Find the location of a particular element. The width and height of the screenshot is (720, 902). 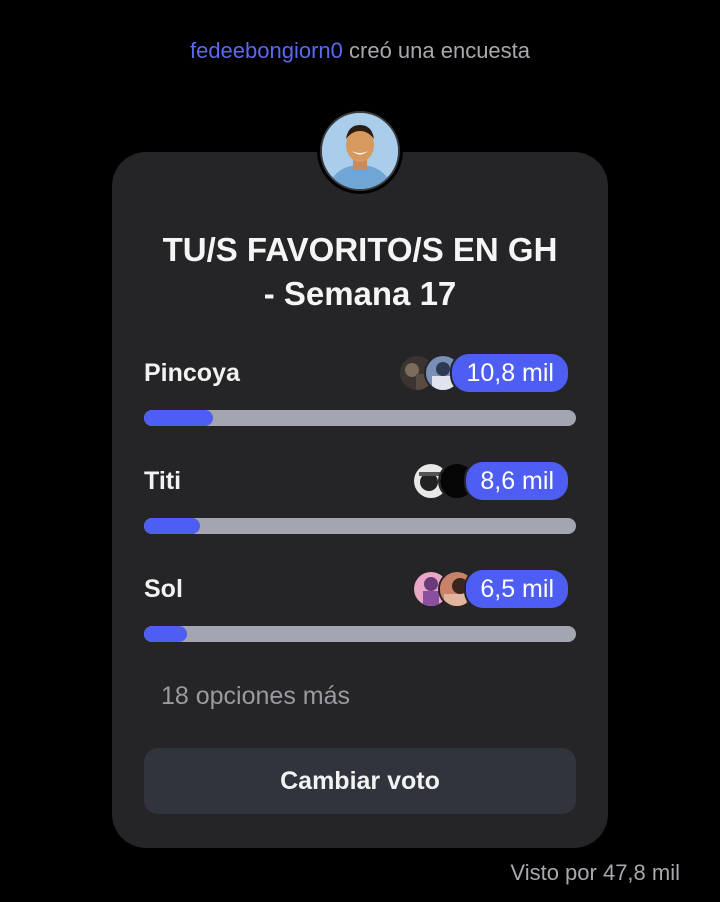

more-options-link: 18 opciones más is located at coordinates (255, 696).